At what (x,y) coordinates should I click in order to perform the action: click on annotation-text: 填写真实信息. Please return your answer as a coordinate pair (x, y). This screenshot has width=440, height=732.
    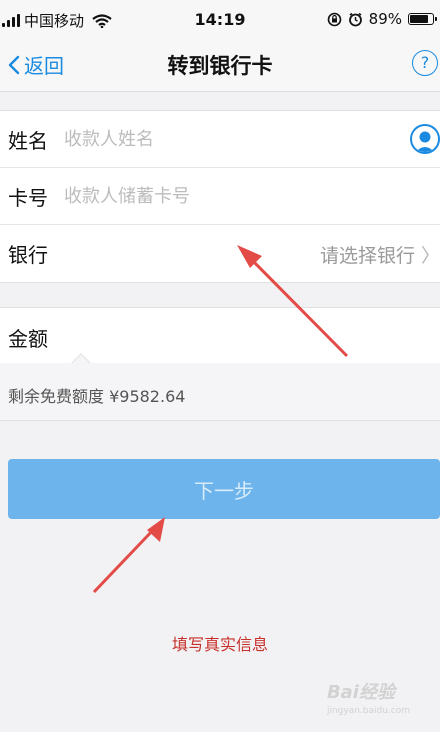
    Looking at the image, I should click on (219, 644).